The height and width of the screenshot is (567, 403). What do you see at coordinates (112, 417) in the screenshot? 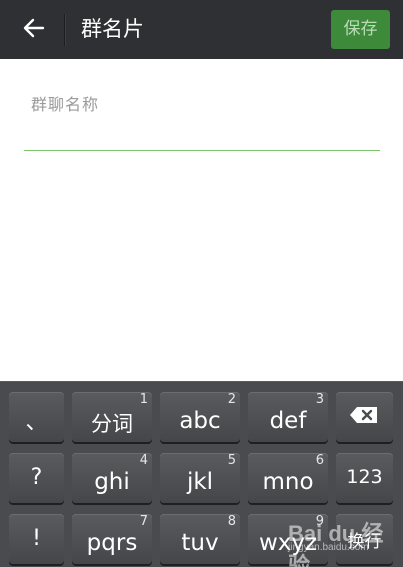
I see `key-1-segment: 1 分词` at bounding box center [112, 417].